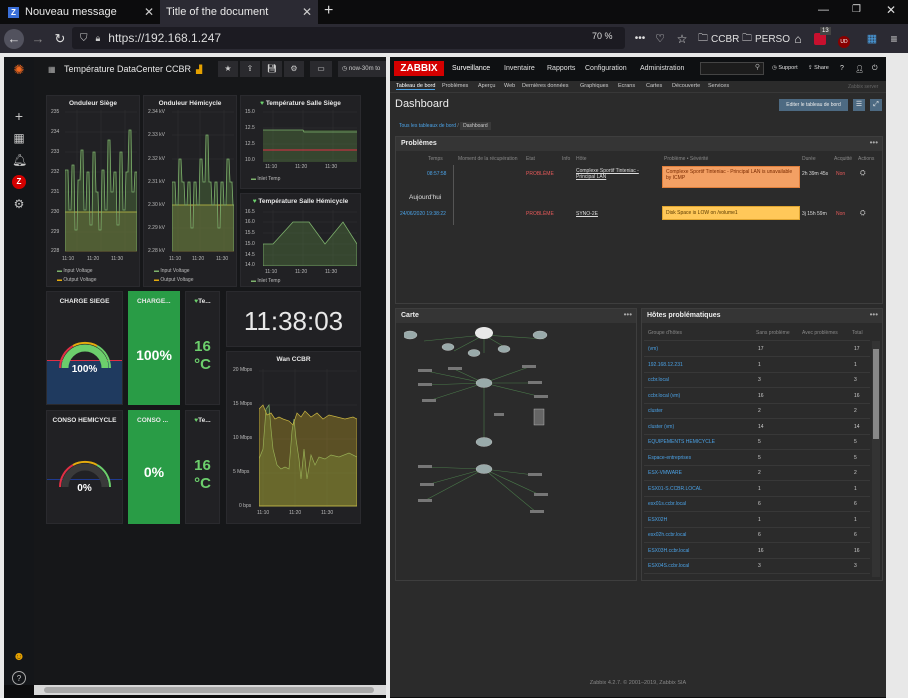 This screenshot has height=698, width=908. What do you see at coordinates (813, 105) in the screenshot?
I see `edit-dashboard-button: Editer le tableau de bord` at bounding box center [813, 105].